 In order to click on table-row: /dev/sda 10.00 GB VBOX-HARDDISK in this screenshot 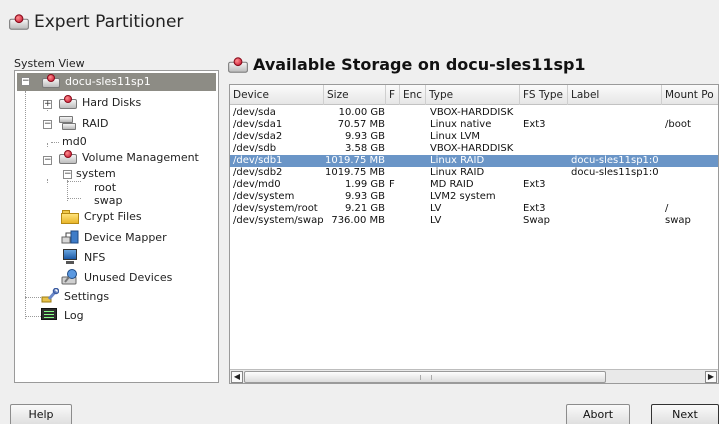, I will do `click(474, 113)`.